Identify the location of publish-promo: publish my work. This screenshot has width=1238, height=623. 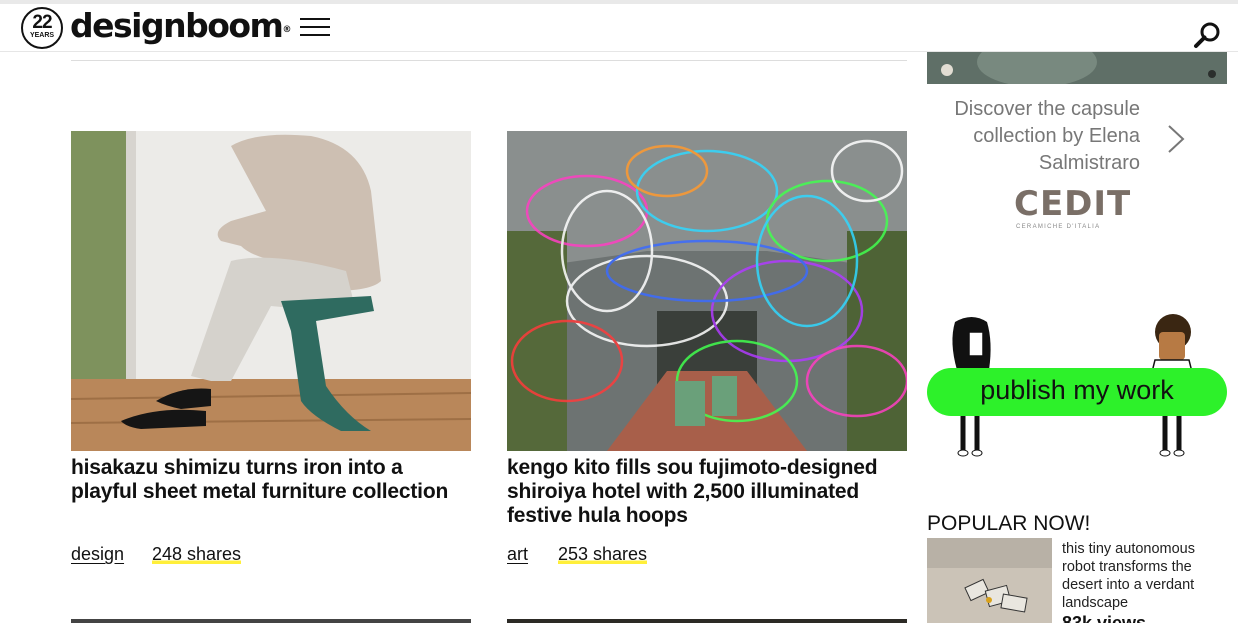
(1077, 386).